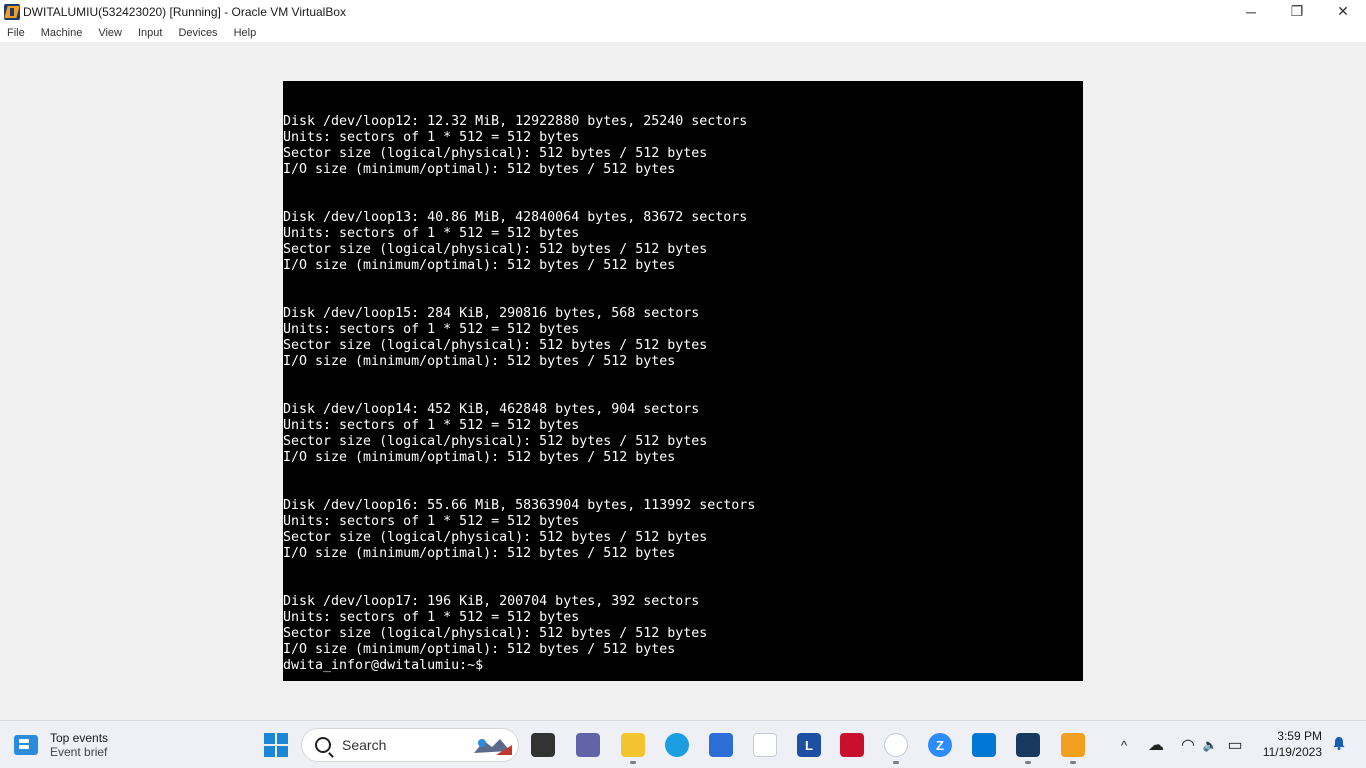 This screenshot has width=1366, height=768. Describe the element at coordinates (1156, 745) in the screenshot. I see `onedrive-cloud-icon: ☁` at that location.